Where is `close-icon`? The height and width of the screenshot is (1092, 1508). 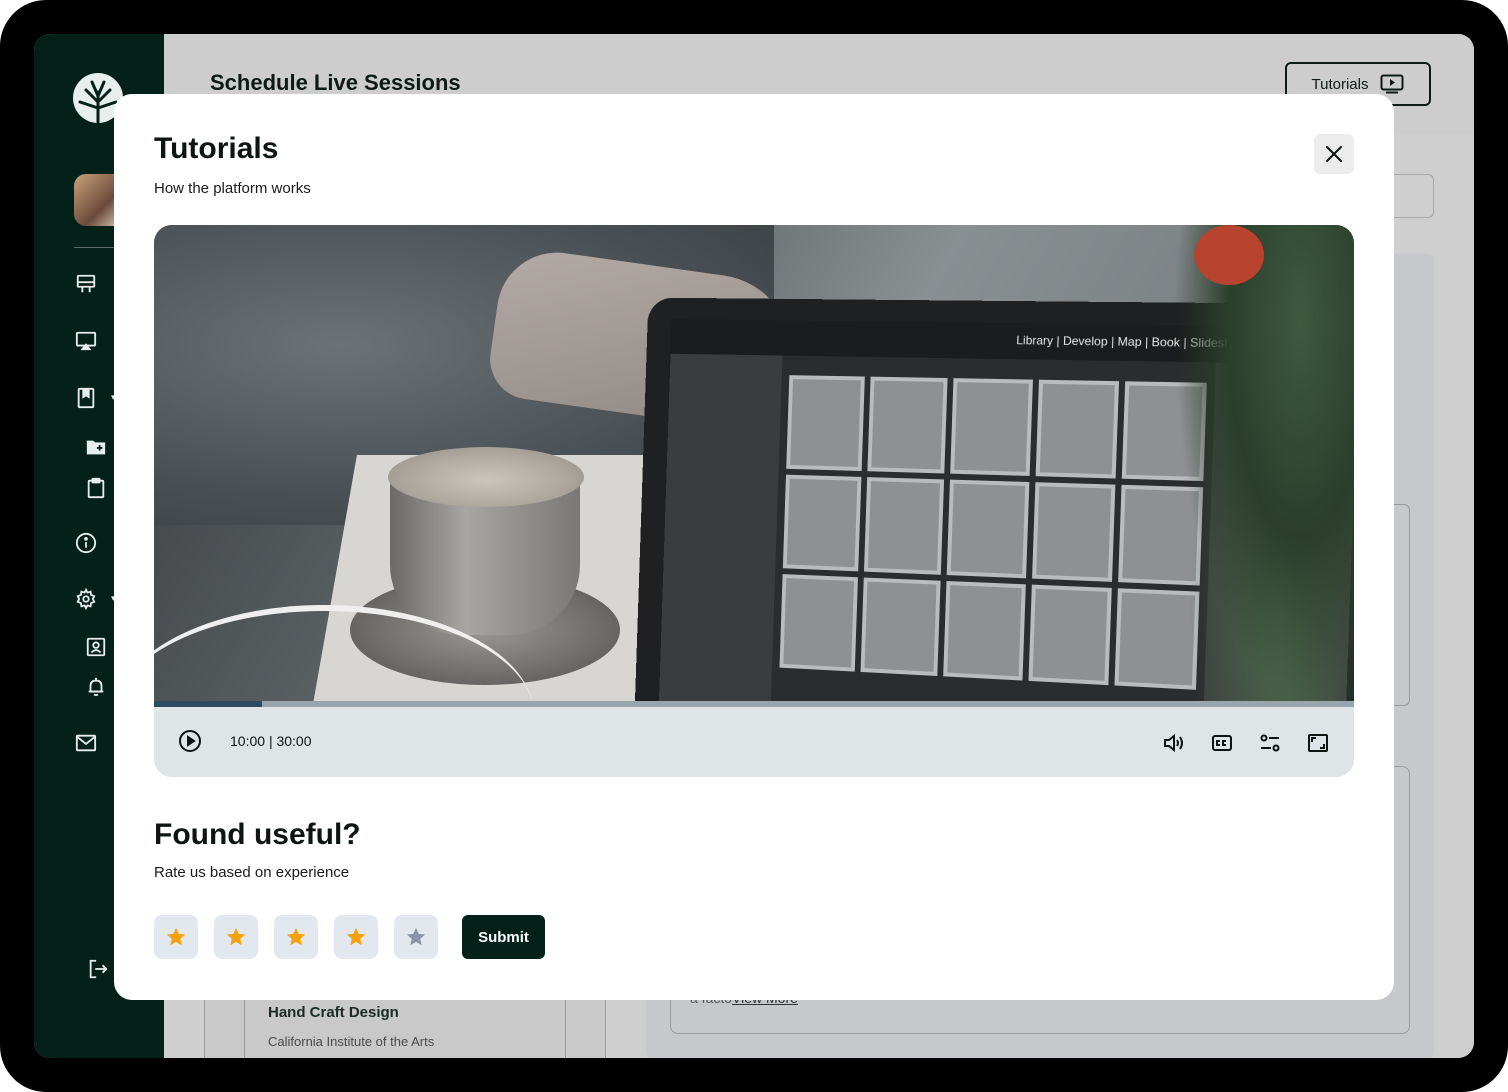
close-icon is located at coordinates (1334, 154).